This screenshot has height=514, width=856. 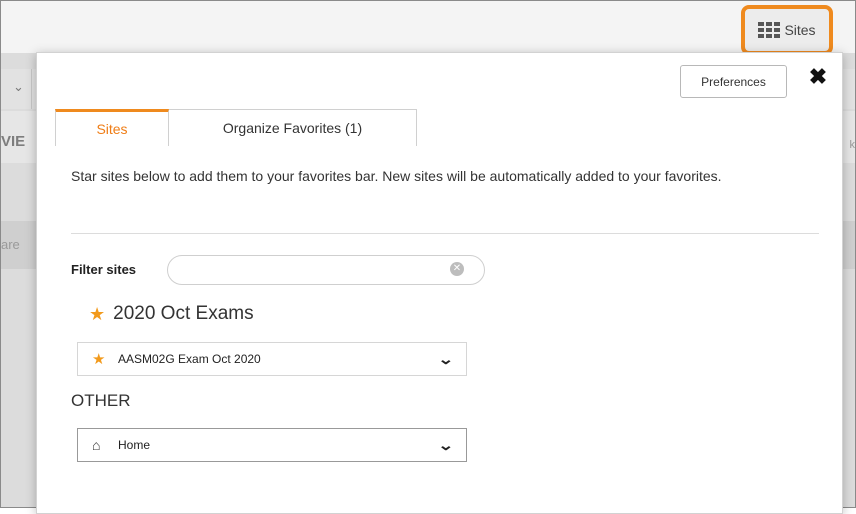 What do you see at coordinates (13, 141) in the screenshot?
I see `background-text-fragment: VIE` at bounding box center [13, 141].